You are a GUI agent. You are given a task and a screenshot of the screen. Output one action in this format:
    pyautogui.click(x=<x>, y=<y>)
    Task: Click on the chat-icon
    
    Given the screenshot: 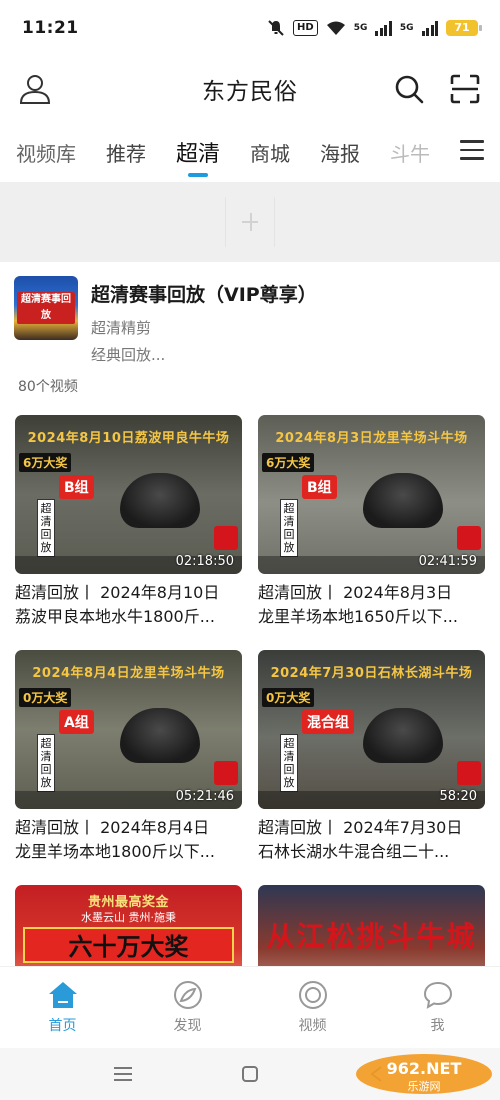 What is the action you would take?
    pyautogui.click(x=437, y=995)
    